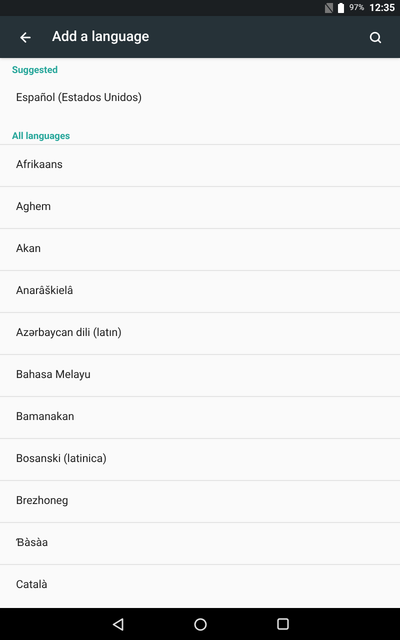  I want to click on search-button, so click(375, 37).